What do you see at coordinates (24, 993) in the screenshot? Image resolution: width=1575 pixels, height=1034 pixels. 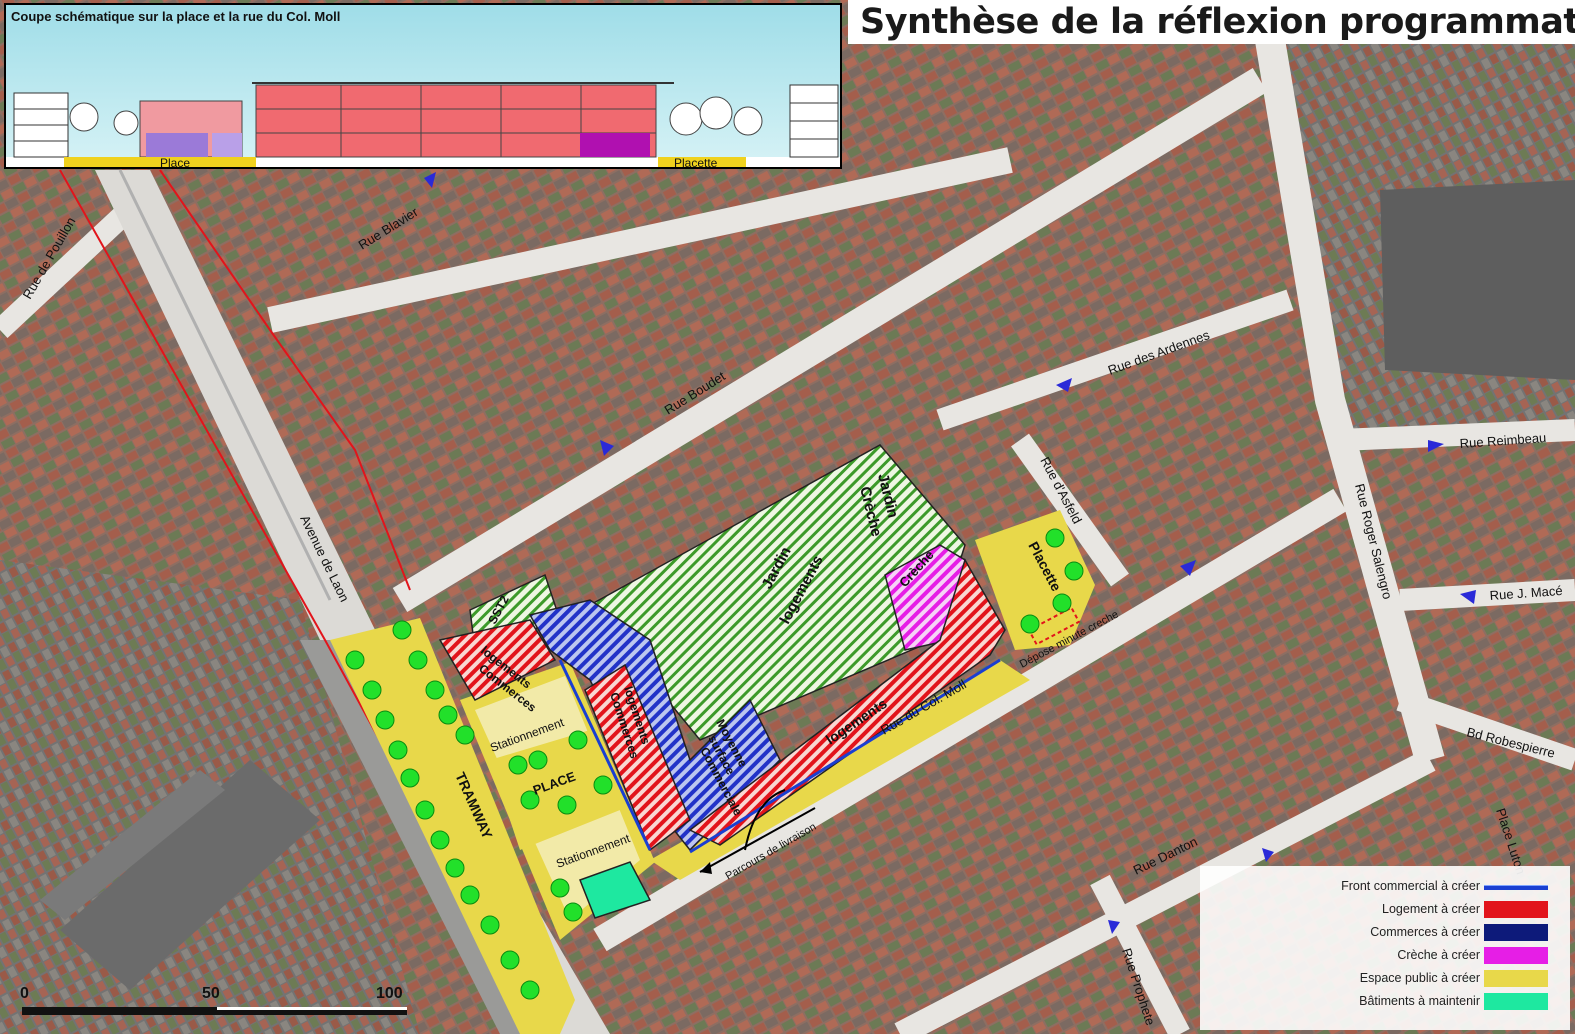 I see `scale-label-0: 0` at bounding box center [24, 993].